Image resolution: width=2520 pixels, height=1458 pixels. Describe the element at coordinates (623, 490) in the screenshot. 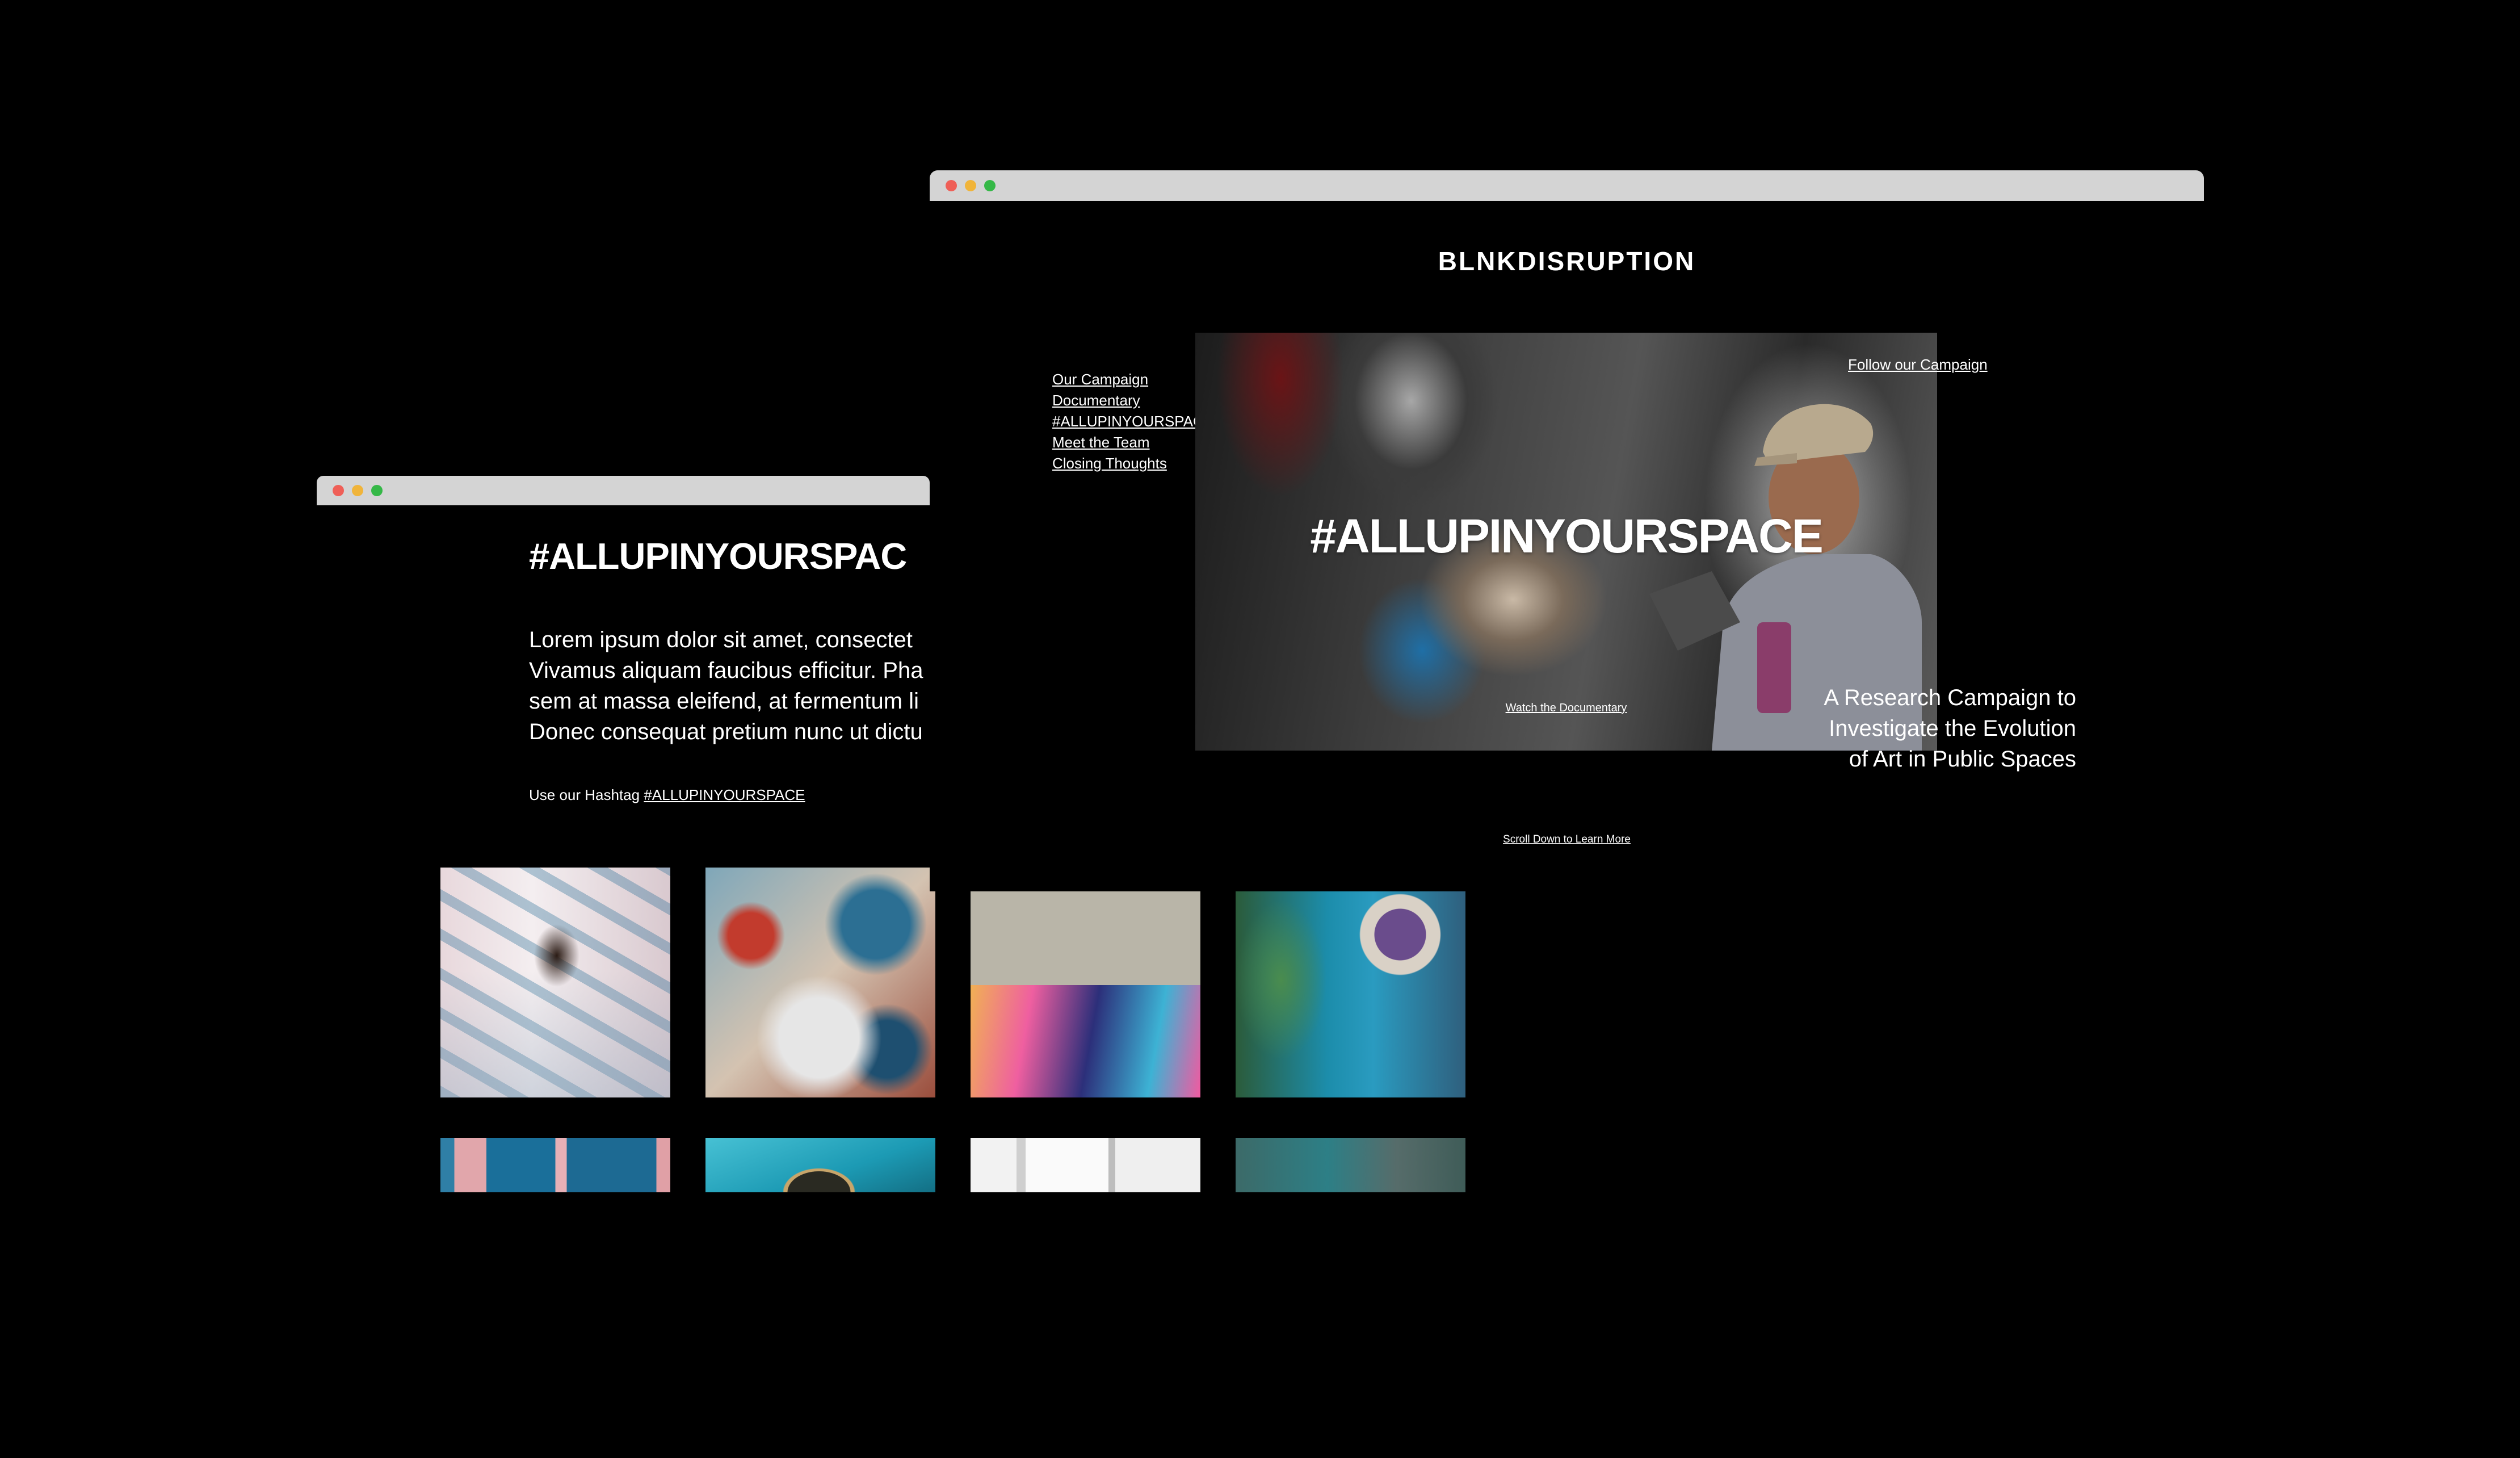

I see `back-window-titlebar` at that location.